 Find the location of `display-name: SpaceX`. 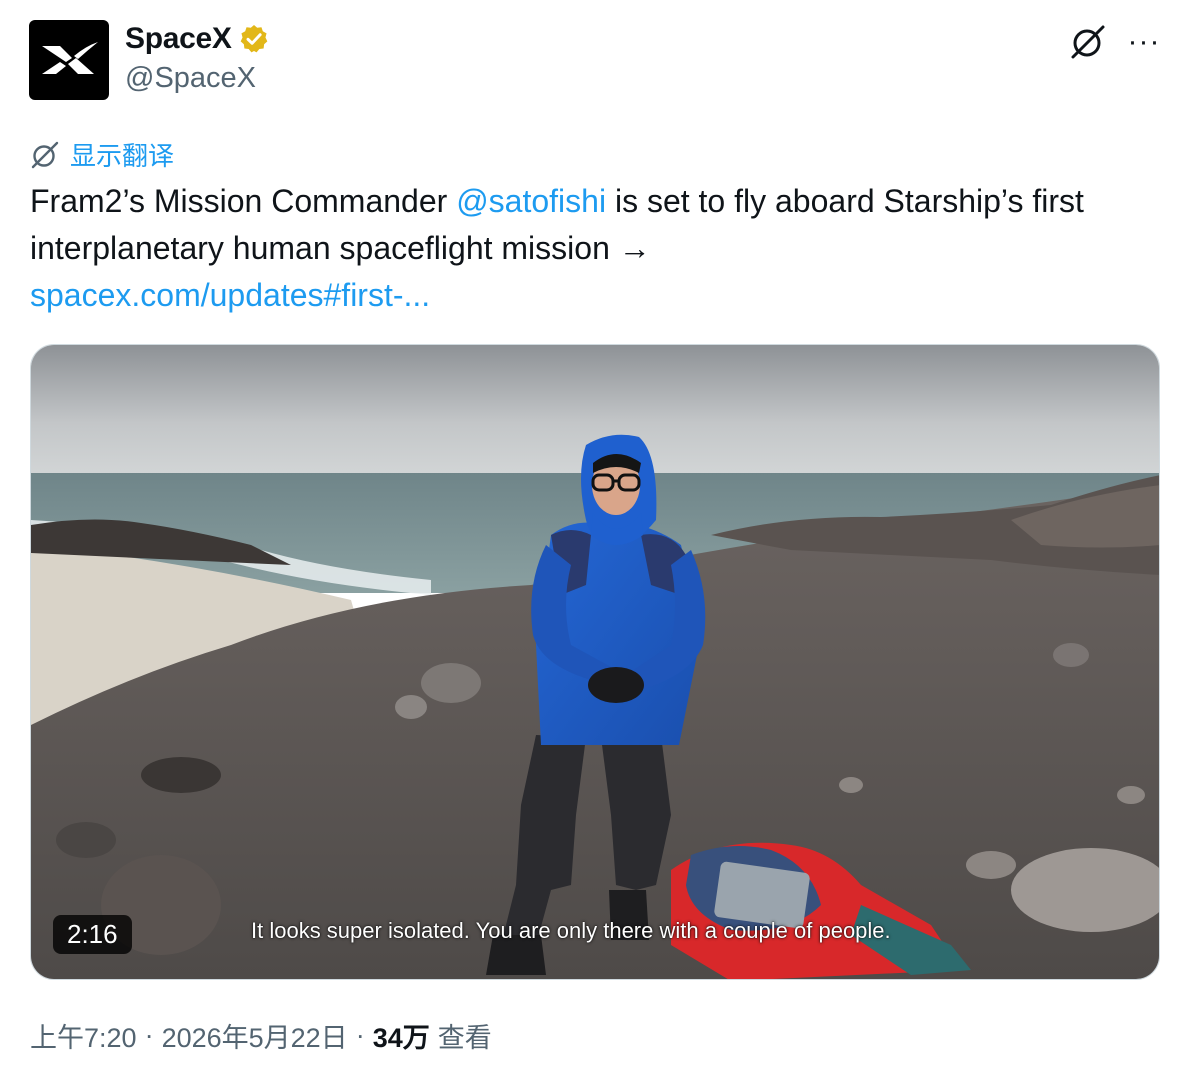

display-name: SpaceX is located at coordinates (178, 39).